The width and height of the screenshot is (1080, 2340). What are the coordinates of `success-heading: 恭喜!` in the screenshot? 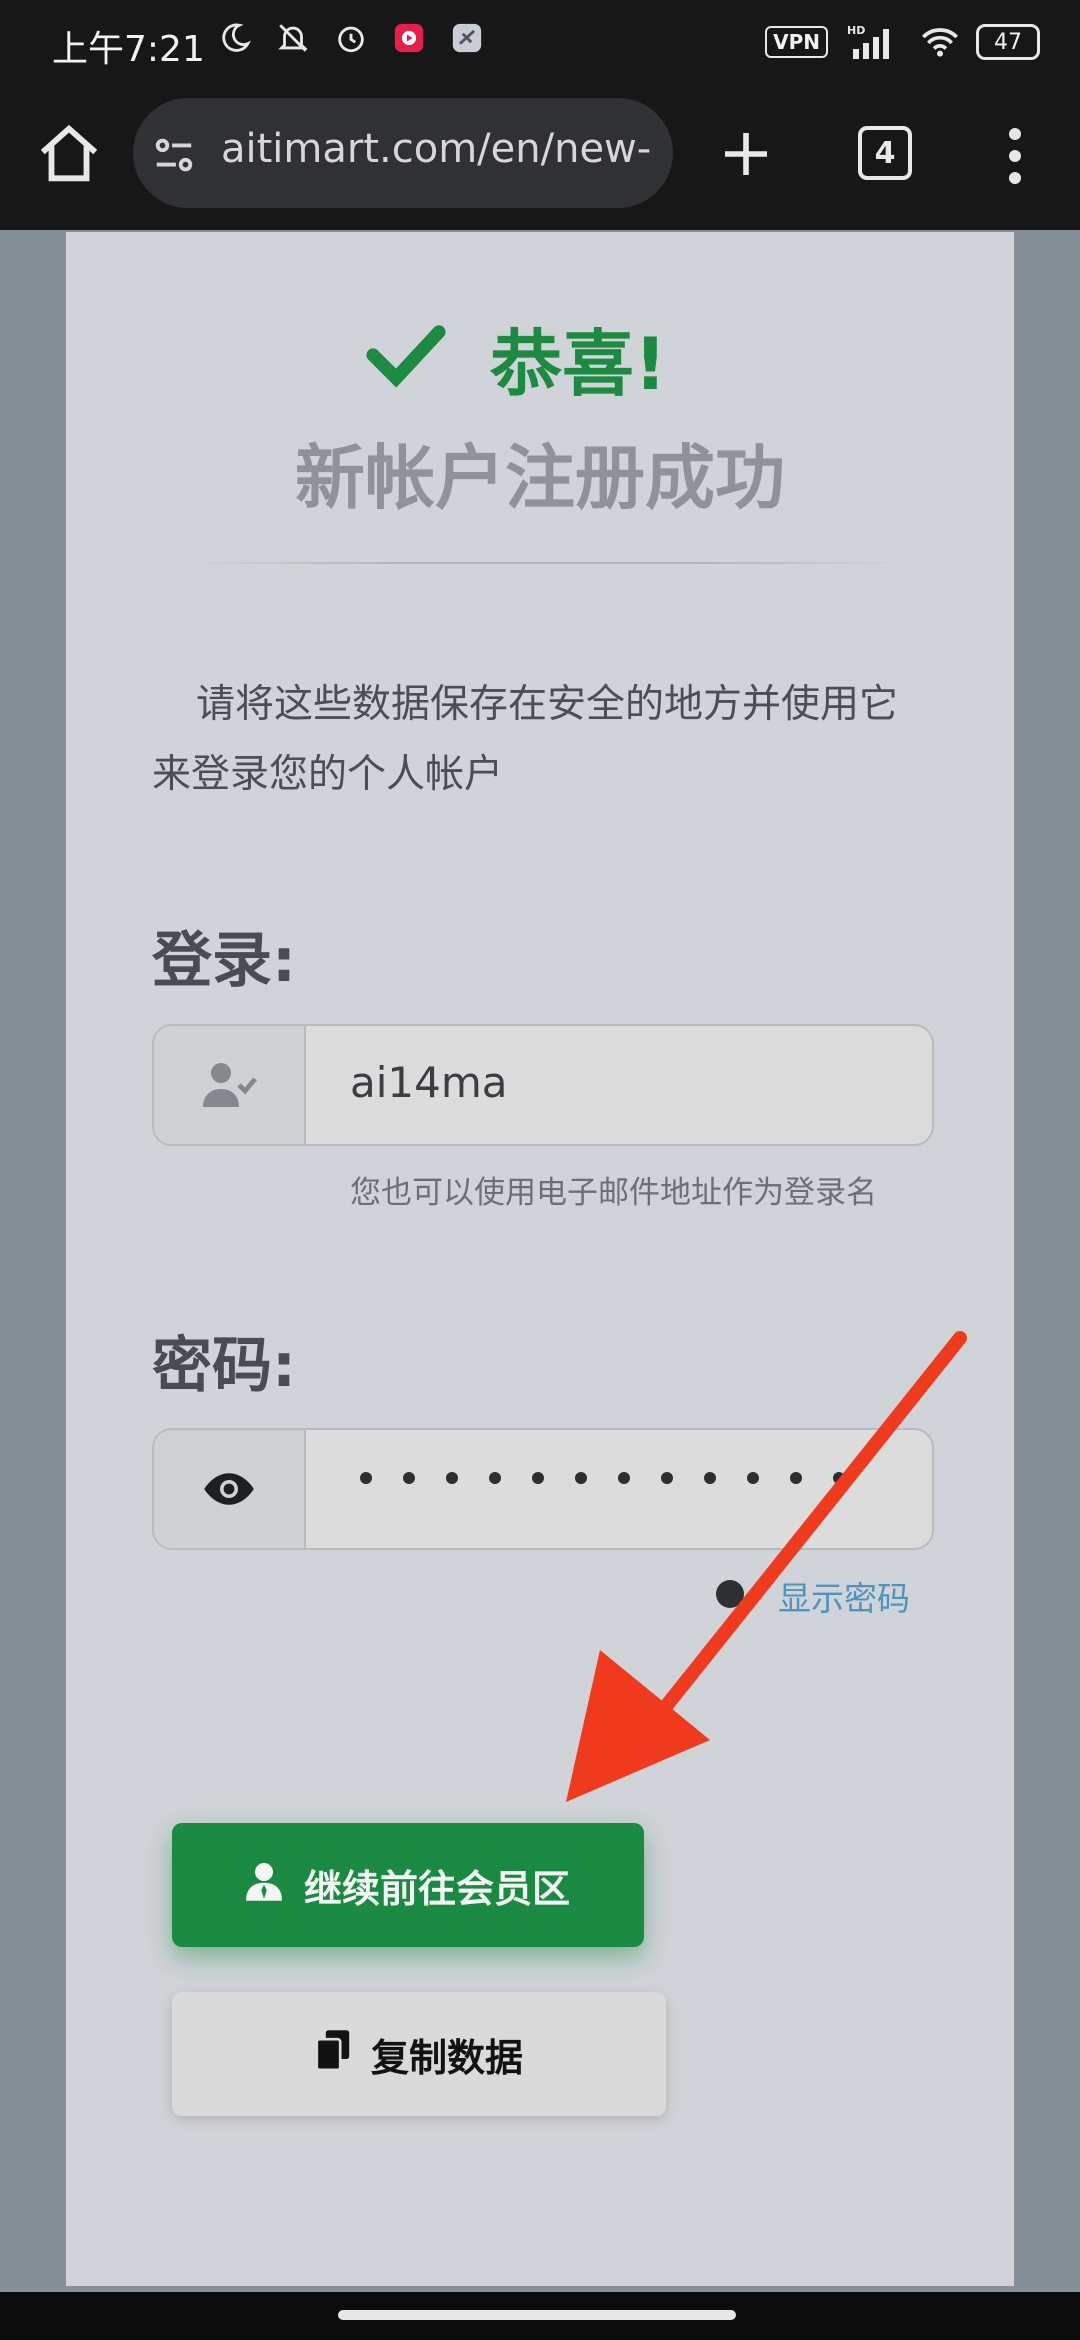 It's located at (576, 359).